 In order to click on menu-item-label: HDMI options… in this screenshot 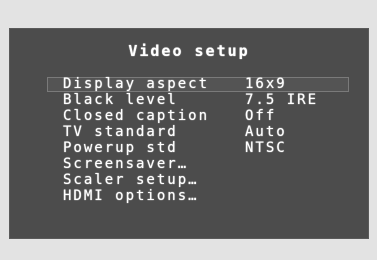, I will do `click(131, 196)`.